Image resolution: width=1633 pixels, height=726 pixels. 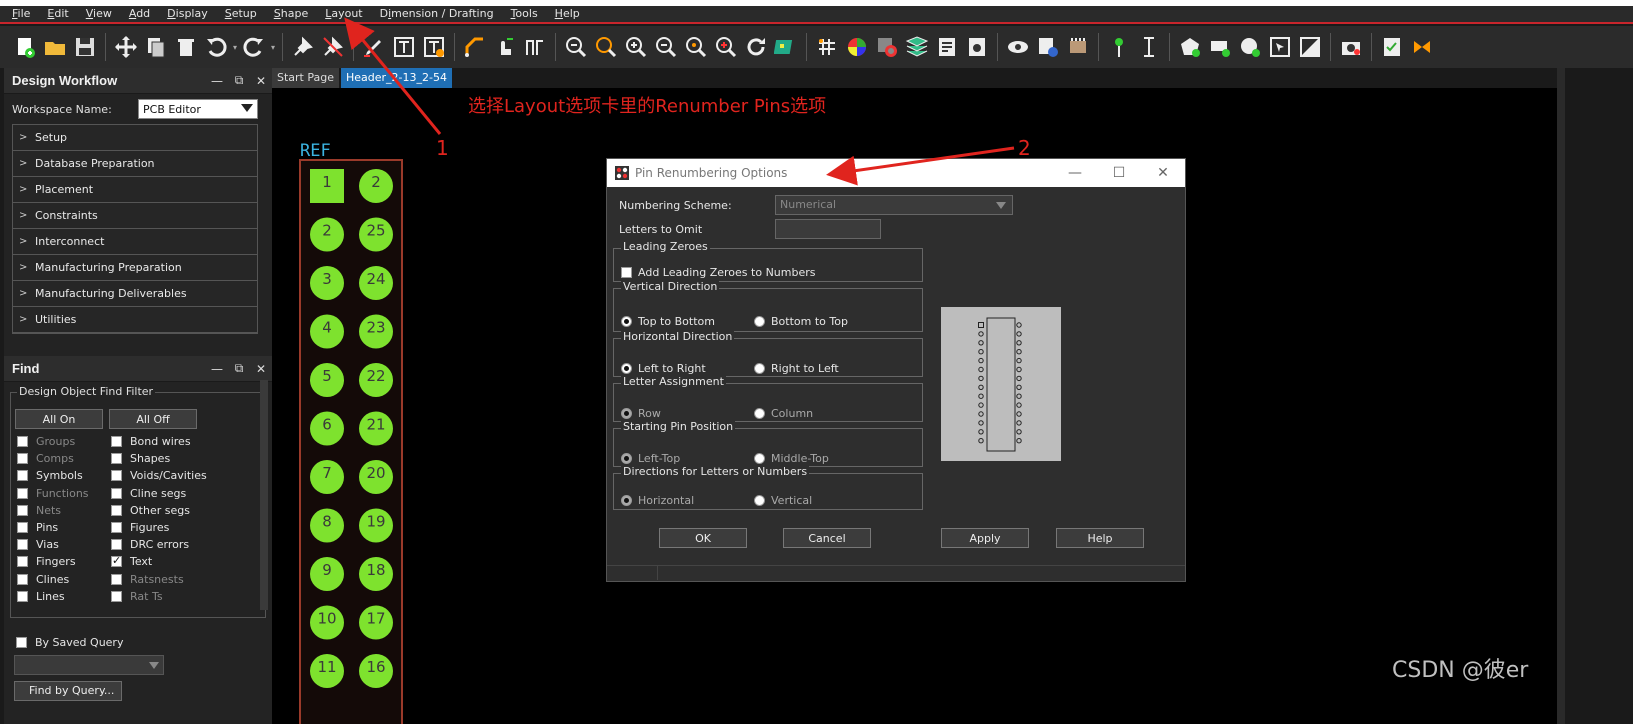 I want to click on find-filter-option: Fingers, so click(x=64, y=561).